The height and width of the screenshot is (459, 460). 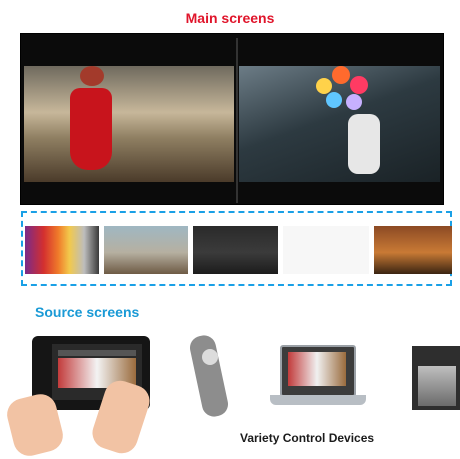 I want to click on source-thumb-woman-on-pier, so click(x=146, y=250).